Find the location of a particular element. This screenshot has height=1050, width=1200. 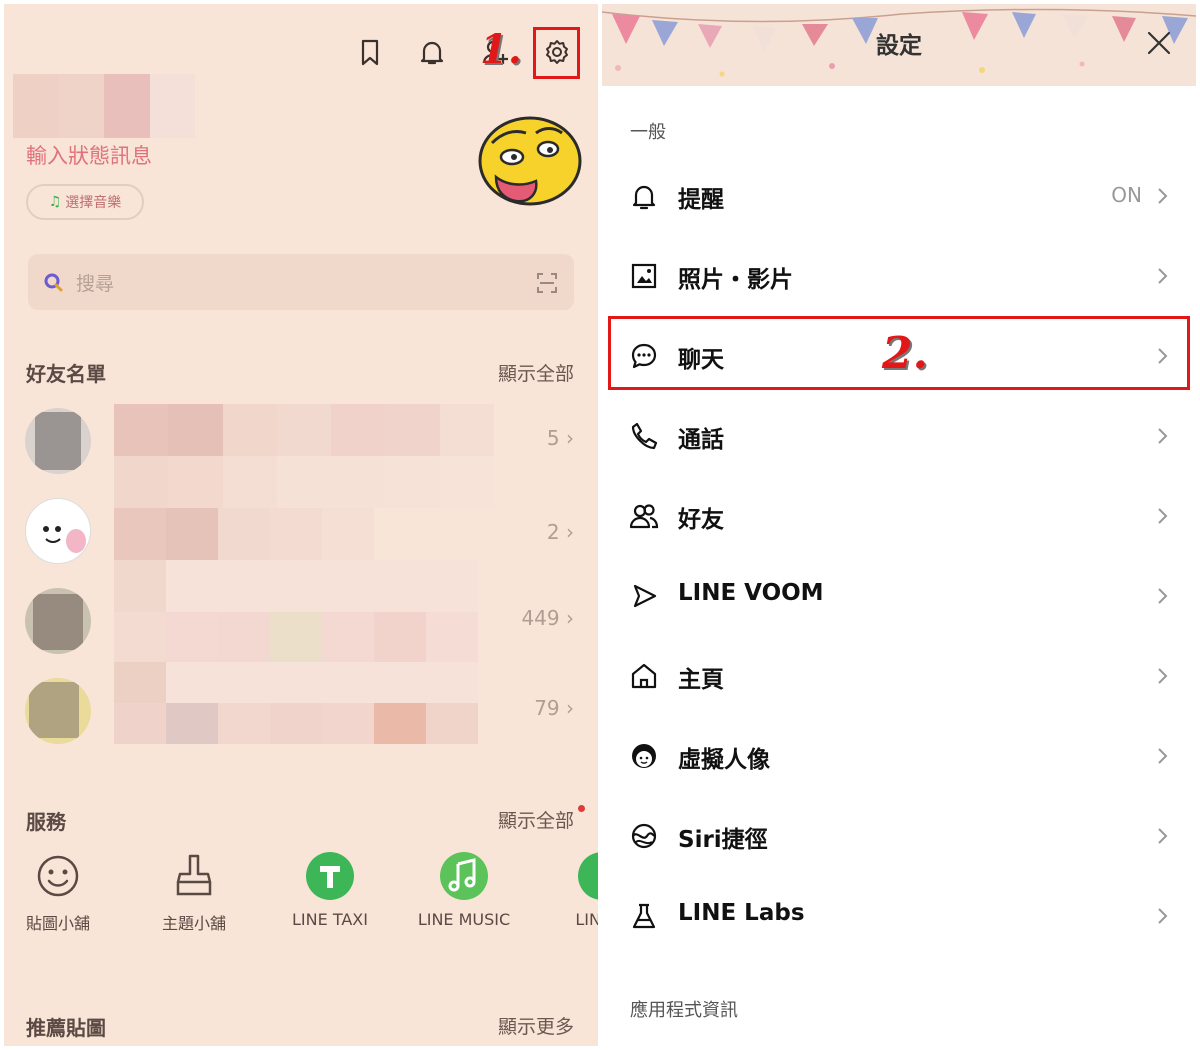

service-line-taxi: LINE TAXI is located at coordinates (330, 895).